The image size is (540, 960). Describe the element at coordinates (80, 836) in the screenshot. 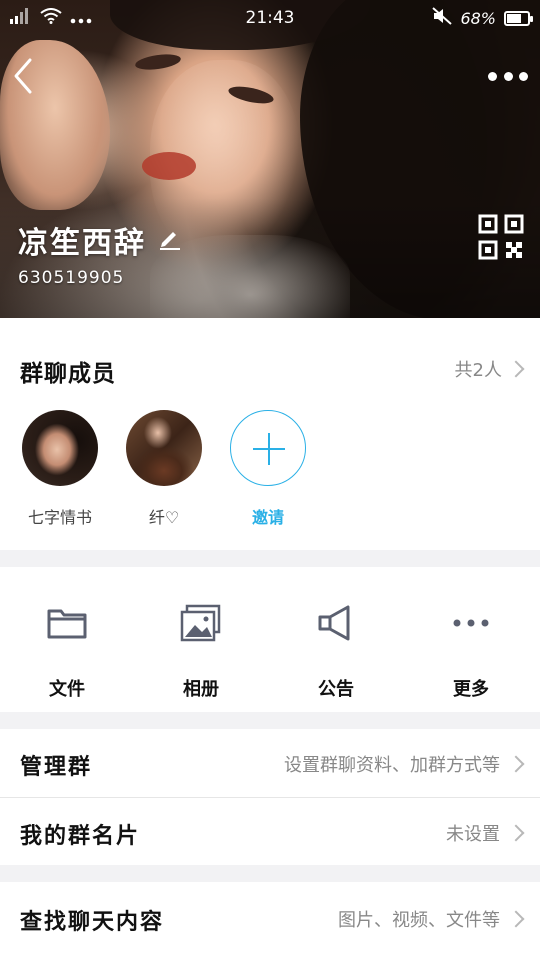

I see `row-title: 我的群名片` at that location.